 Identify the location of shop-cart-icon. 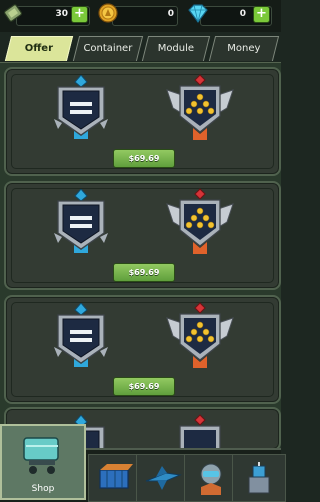
(41, 455).